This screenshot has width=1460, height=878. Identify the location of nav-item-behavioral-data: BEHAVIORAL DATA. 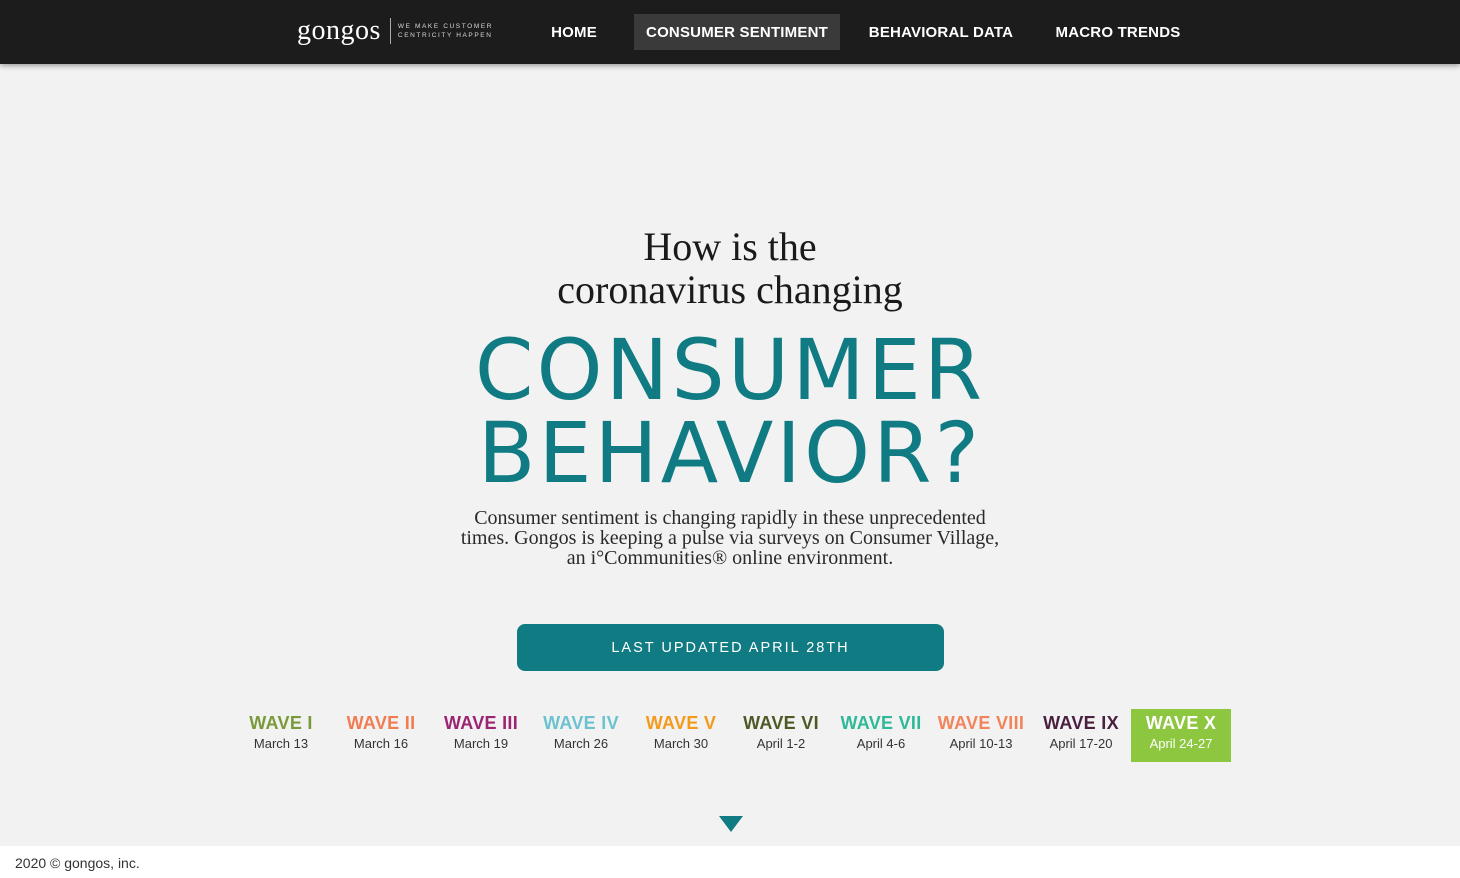
(941, 32).